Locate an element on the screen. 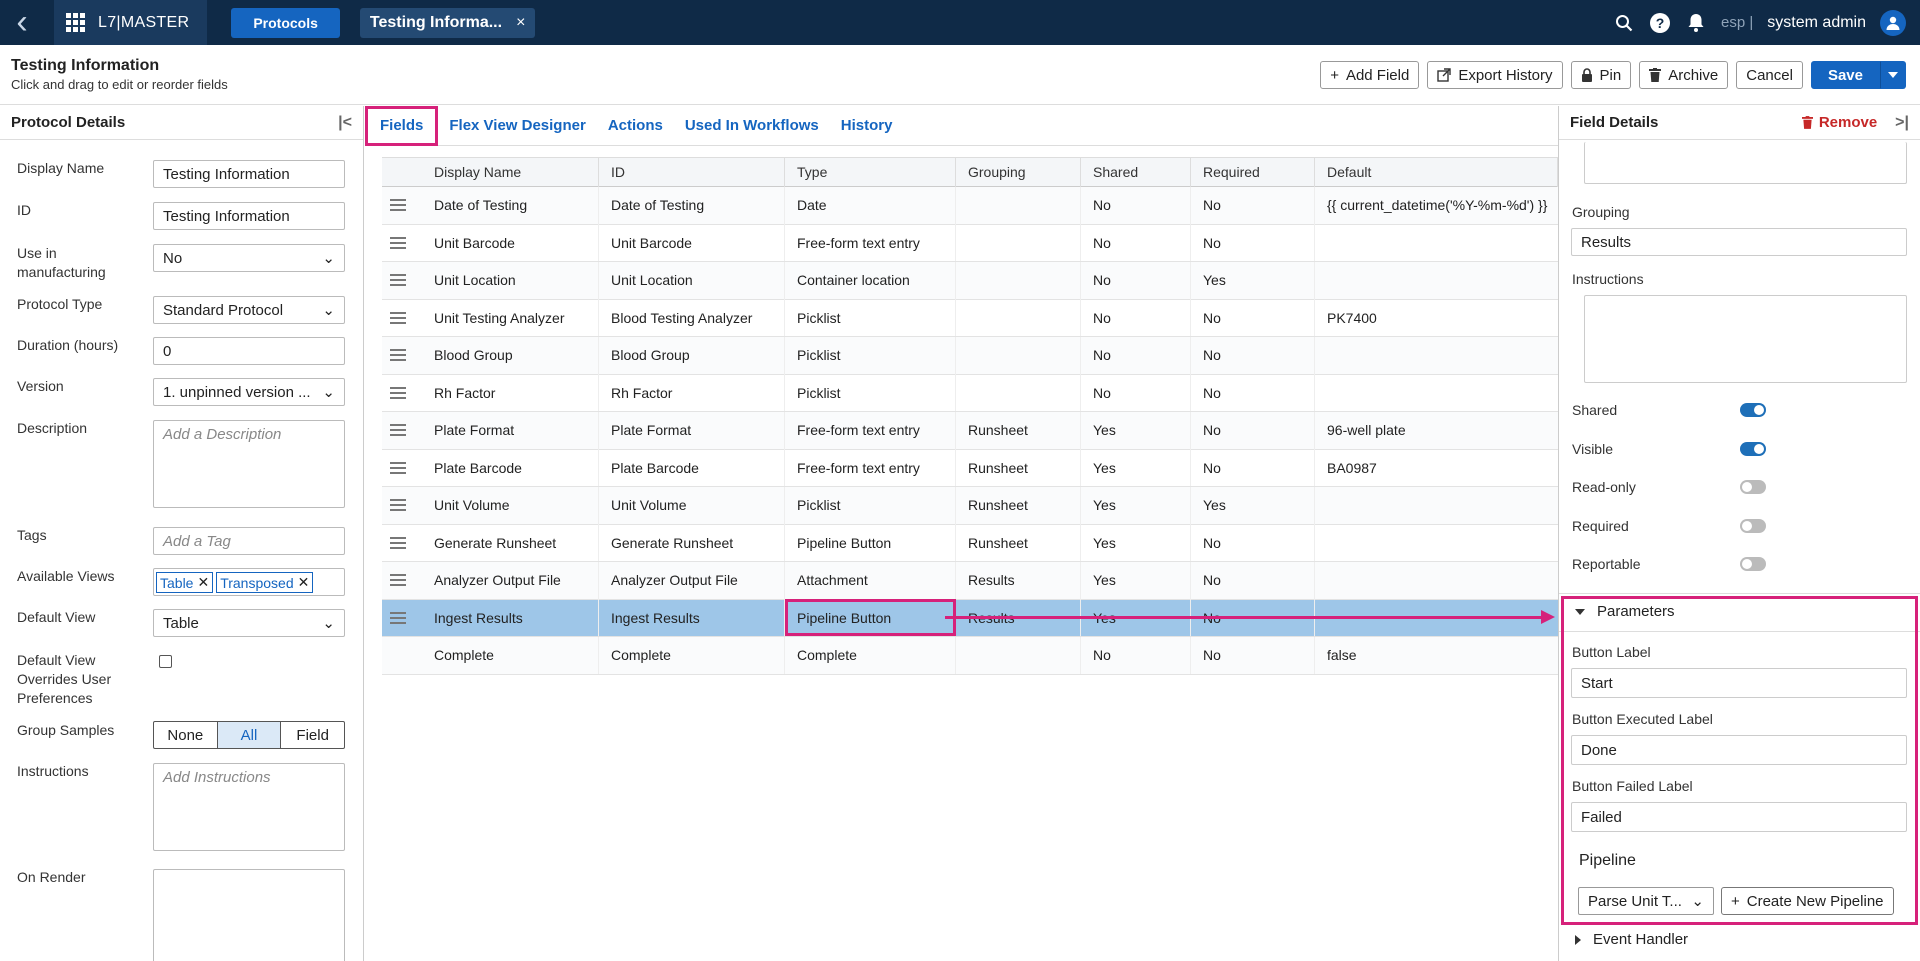 This screenshot has width=1920, height=961. group-samples-toggle: None All Field is located at coordinates (249, 735).